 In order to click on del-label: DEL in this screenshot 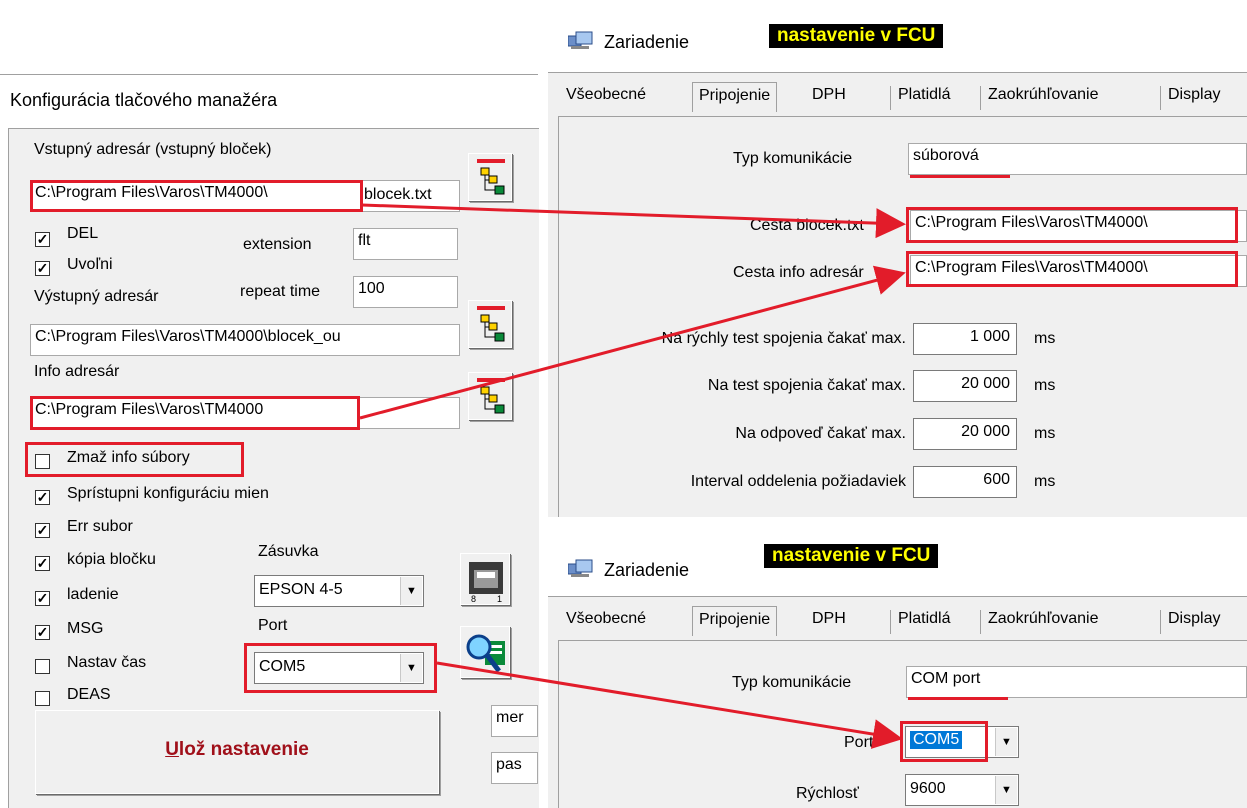, I will do `click(83, 233)`.